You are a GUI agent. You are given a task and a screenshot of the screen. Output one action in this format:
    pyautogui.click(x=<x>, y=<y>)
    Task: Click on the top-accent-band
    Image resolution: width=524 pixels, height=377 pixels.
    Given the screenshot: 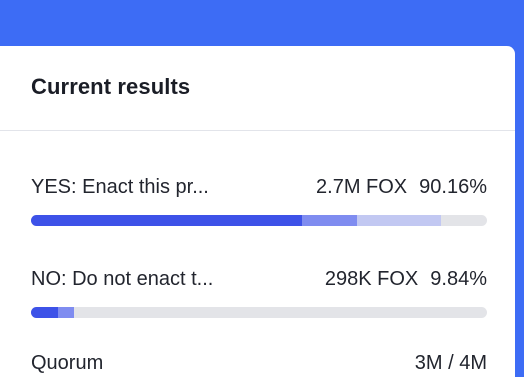 What is the action you would take?
    pyautogui.click(x=262, y=23)
    